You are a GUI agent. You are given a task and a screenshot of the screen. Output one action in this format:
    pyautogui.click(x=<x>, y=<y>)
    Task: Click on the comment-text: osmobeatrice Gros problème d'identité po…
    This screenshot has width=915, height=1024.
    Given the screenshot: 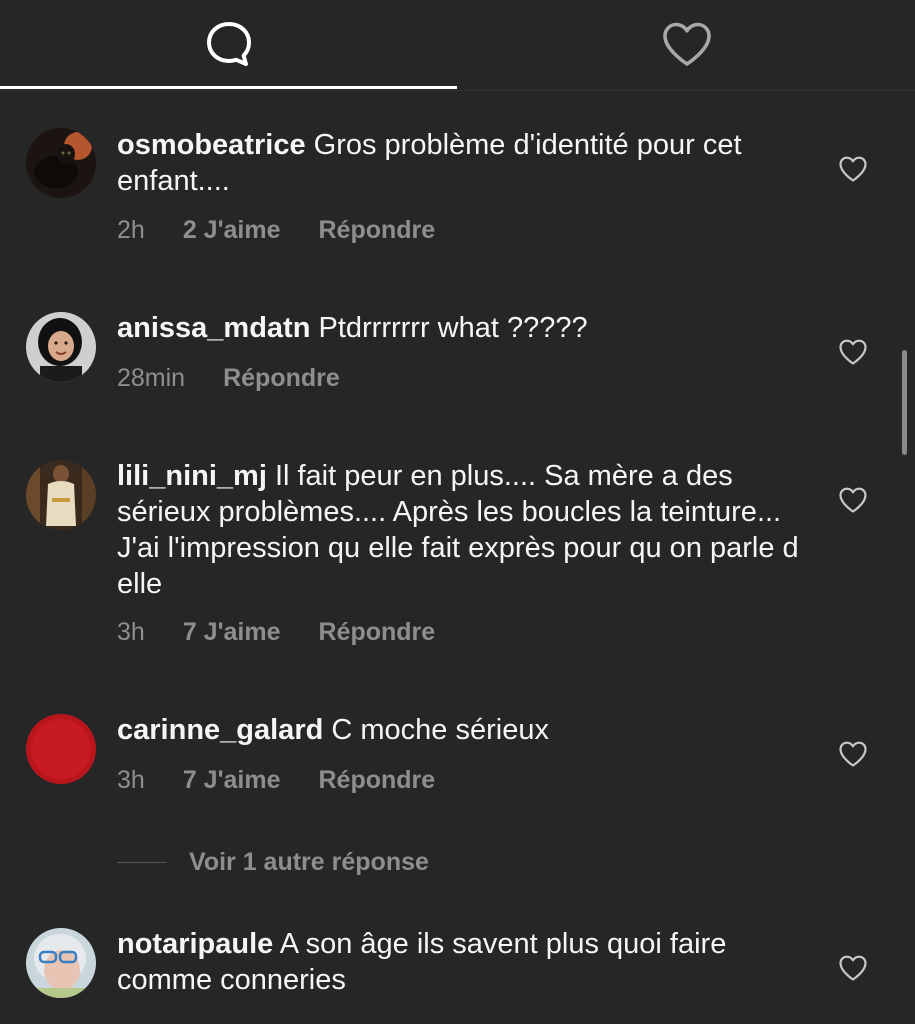 What is the action you would take?
    pyautogui.click(x=462, y=163)
    